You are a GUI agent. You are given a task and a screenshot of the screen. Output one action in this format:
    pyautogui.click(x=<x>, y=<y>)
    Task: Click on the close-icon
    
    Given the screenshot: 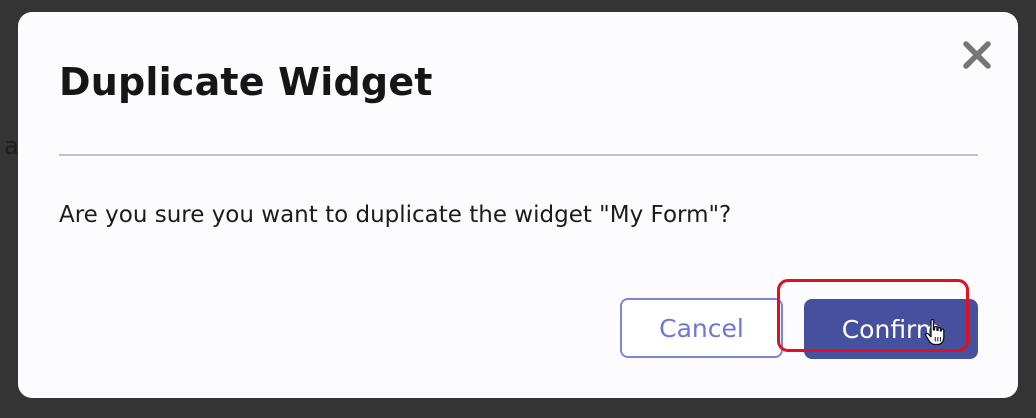 What is the action you would take?
    pyautogui.click(x=977, y=55)
    